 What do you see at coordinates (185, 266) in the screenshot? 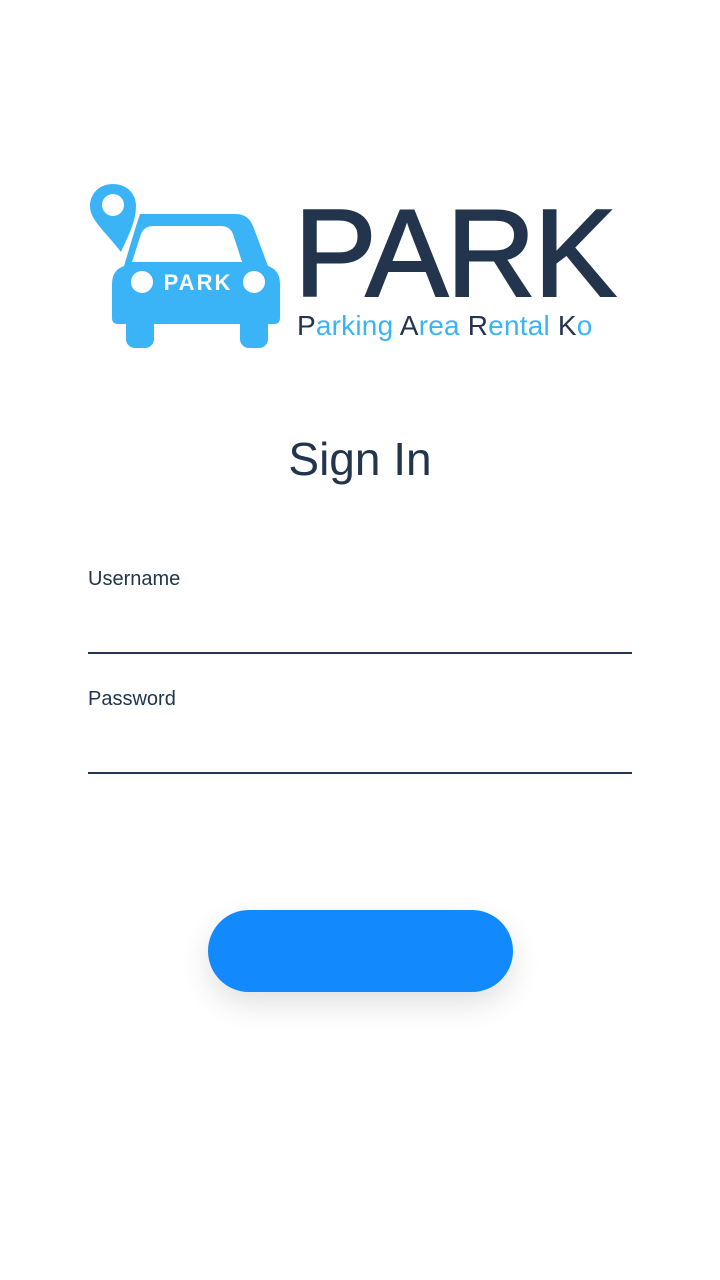
I see `car-icon: PARK` at bounding box center [185, 266].